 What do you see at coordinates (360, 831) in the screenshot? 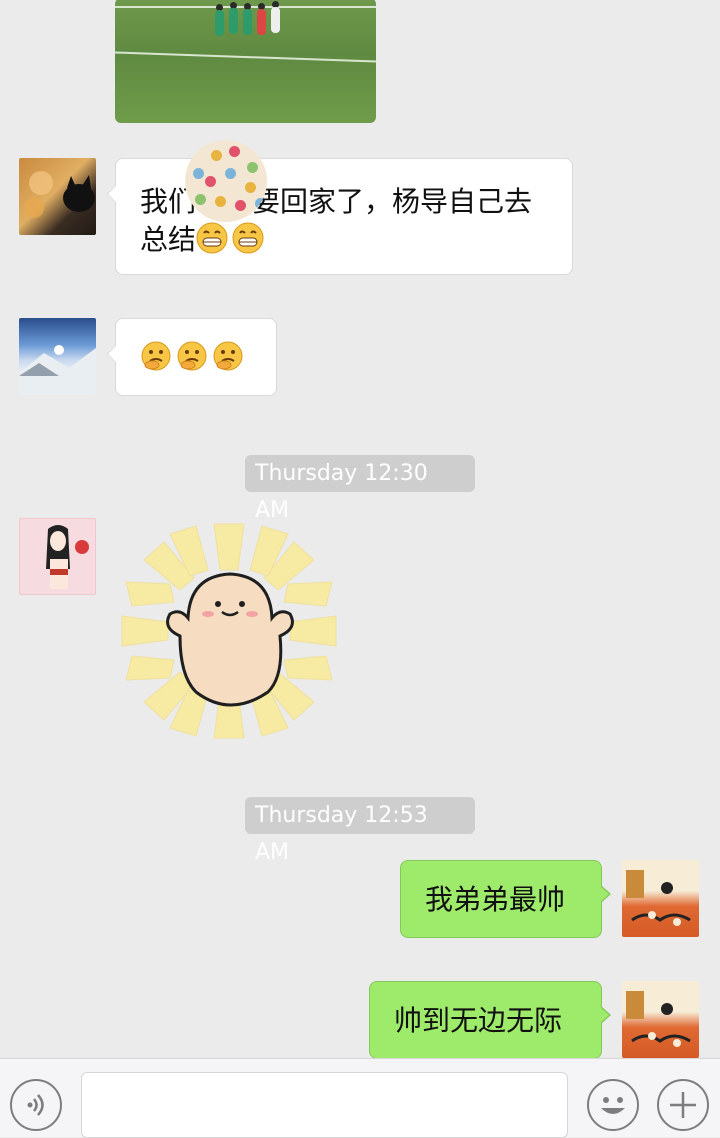
I see `timestamp: Thursday 12:53 AM` at bounding box center [360, 831].